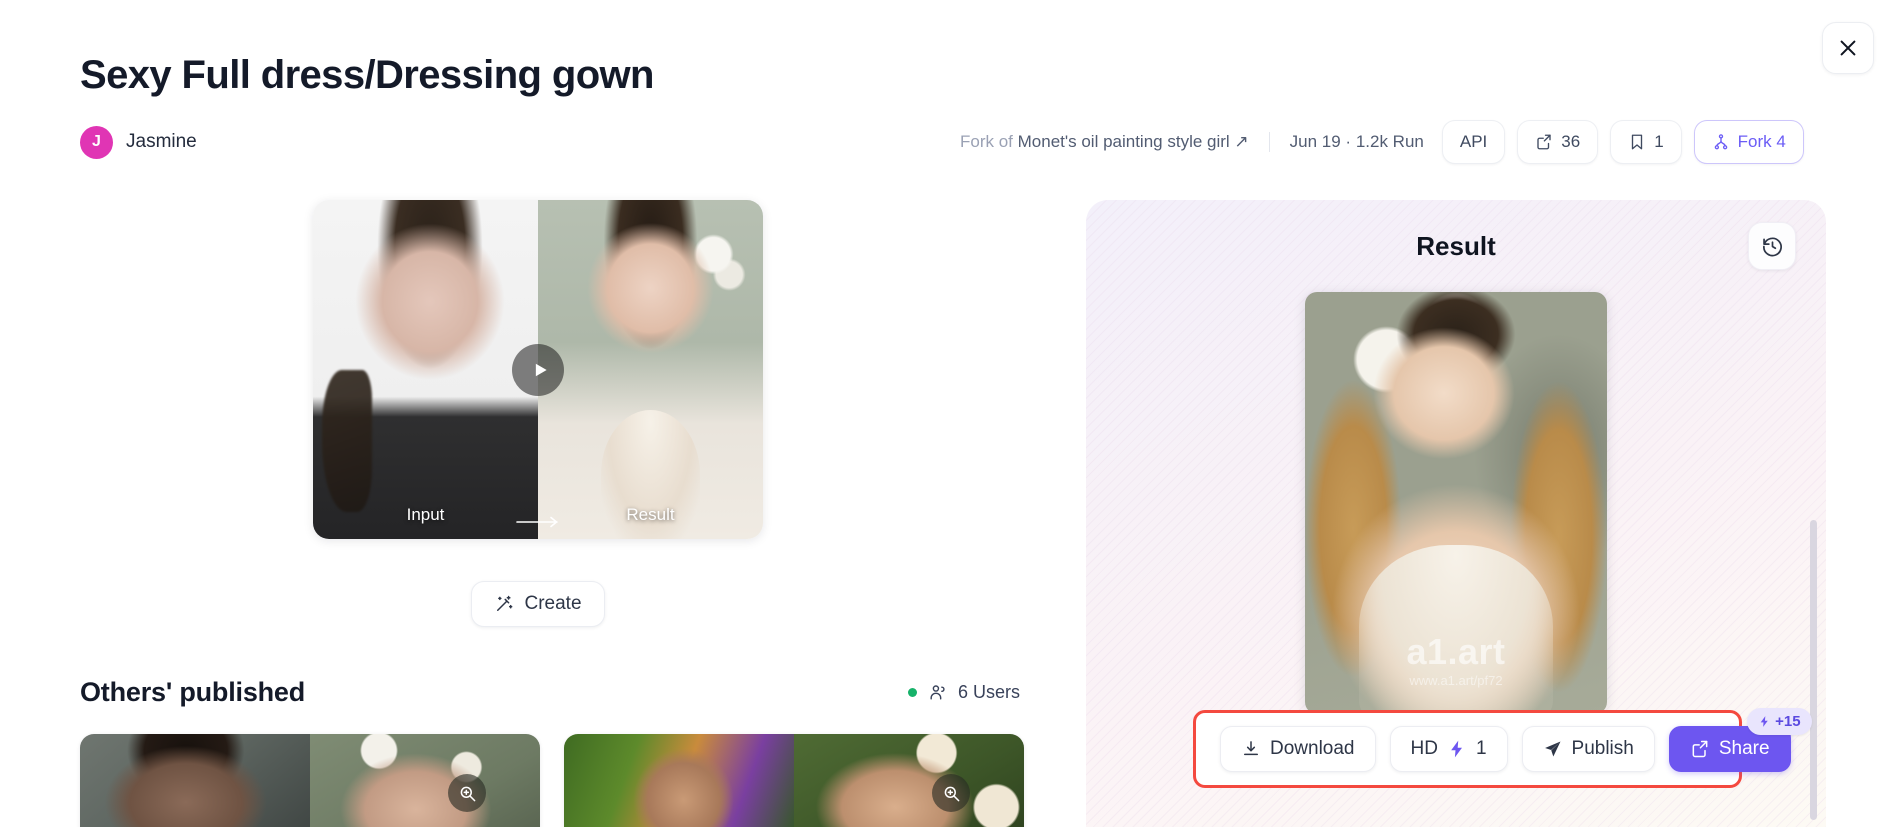  Describe the element at coordinates (937, 692) in the screenshot. I see `users-icon` at that location.